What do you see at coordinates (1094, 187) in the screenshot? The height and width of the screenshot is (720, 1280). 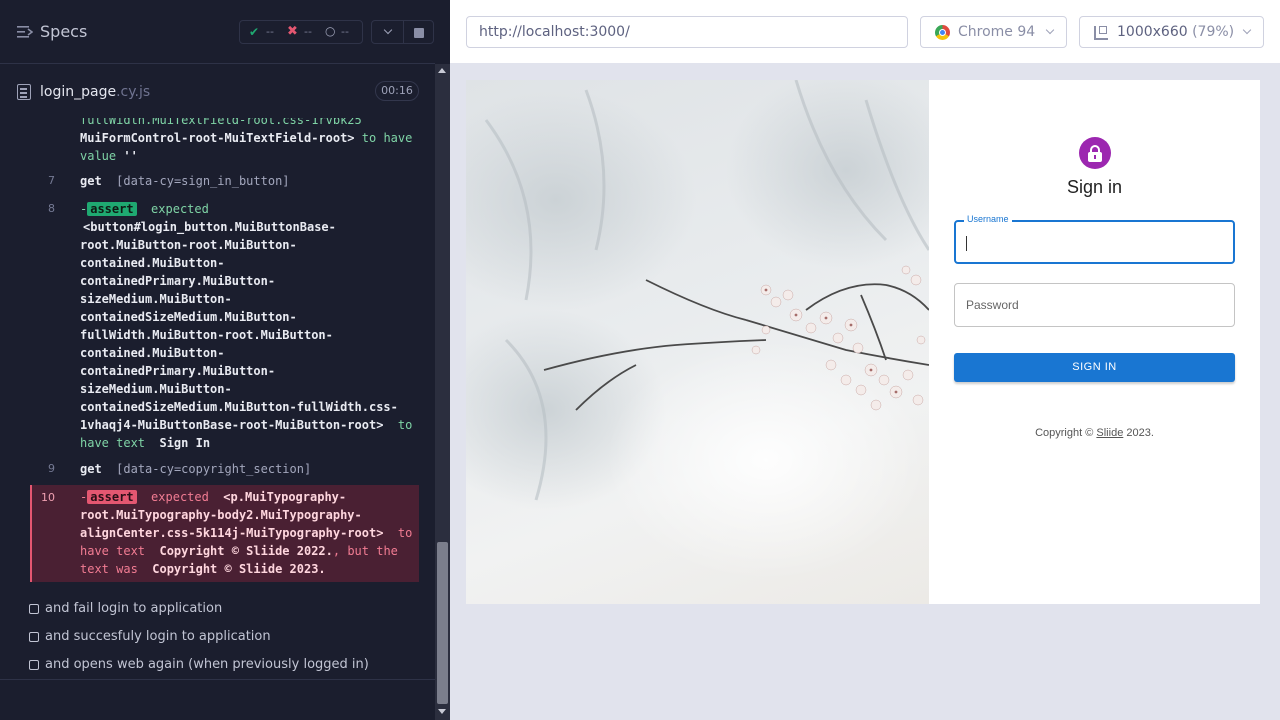 I see `sign-in-title: Sign in` at bounding box center [1094, 187].